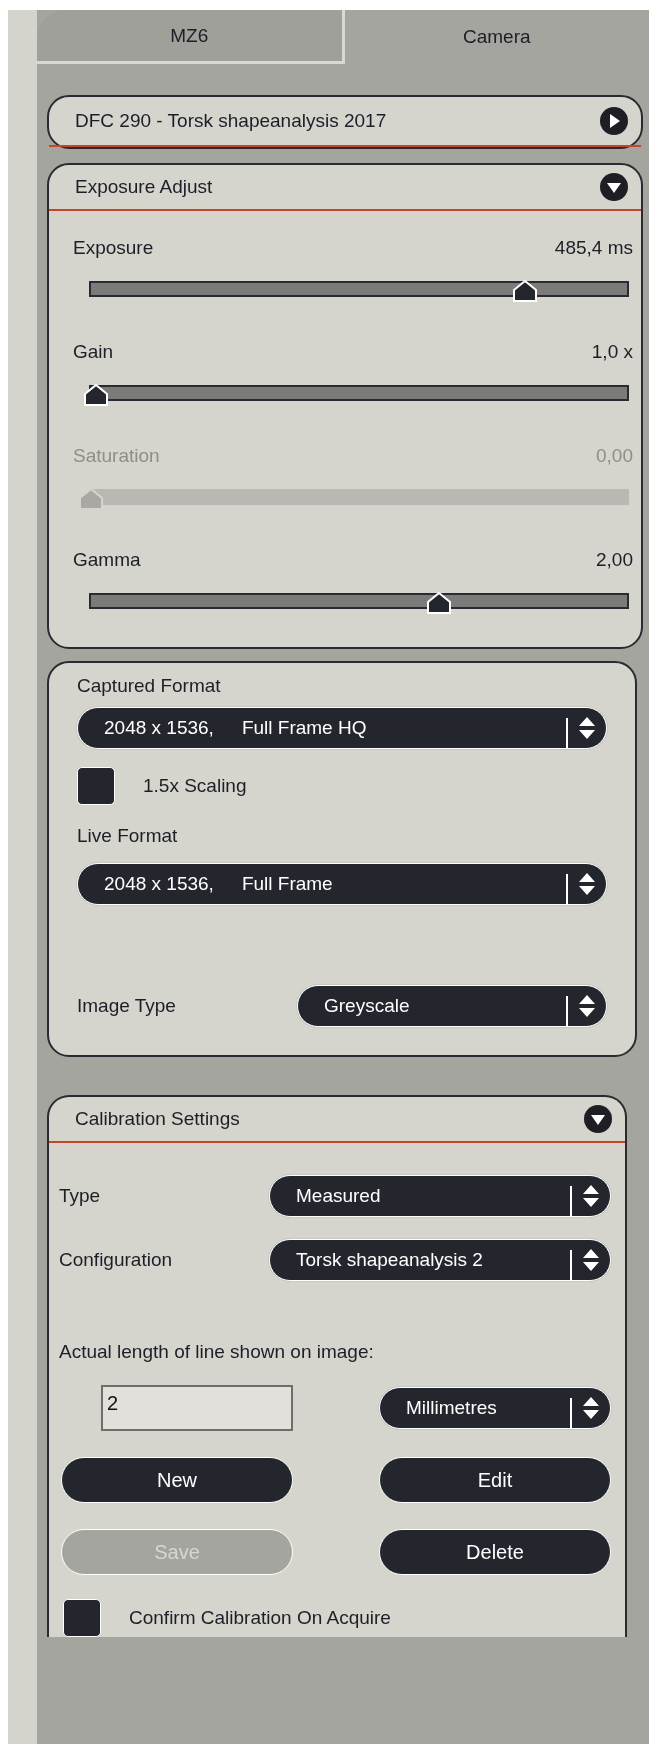 This screenshot has width=649, height=1744. Describe the element at coordinates (128, 836) in the screenshot. I see `field-label: Live Format` at that location.